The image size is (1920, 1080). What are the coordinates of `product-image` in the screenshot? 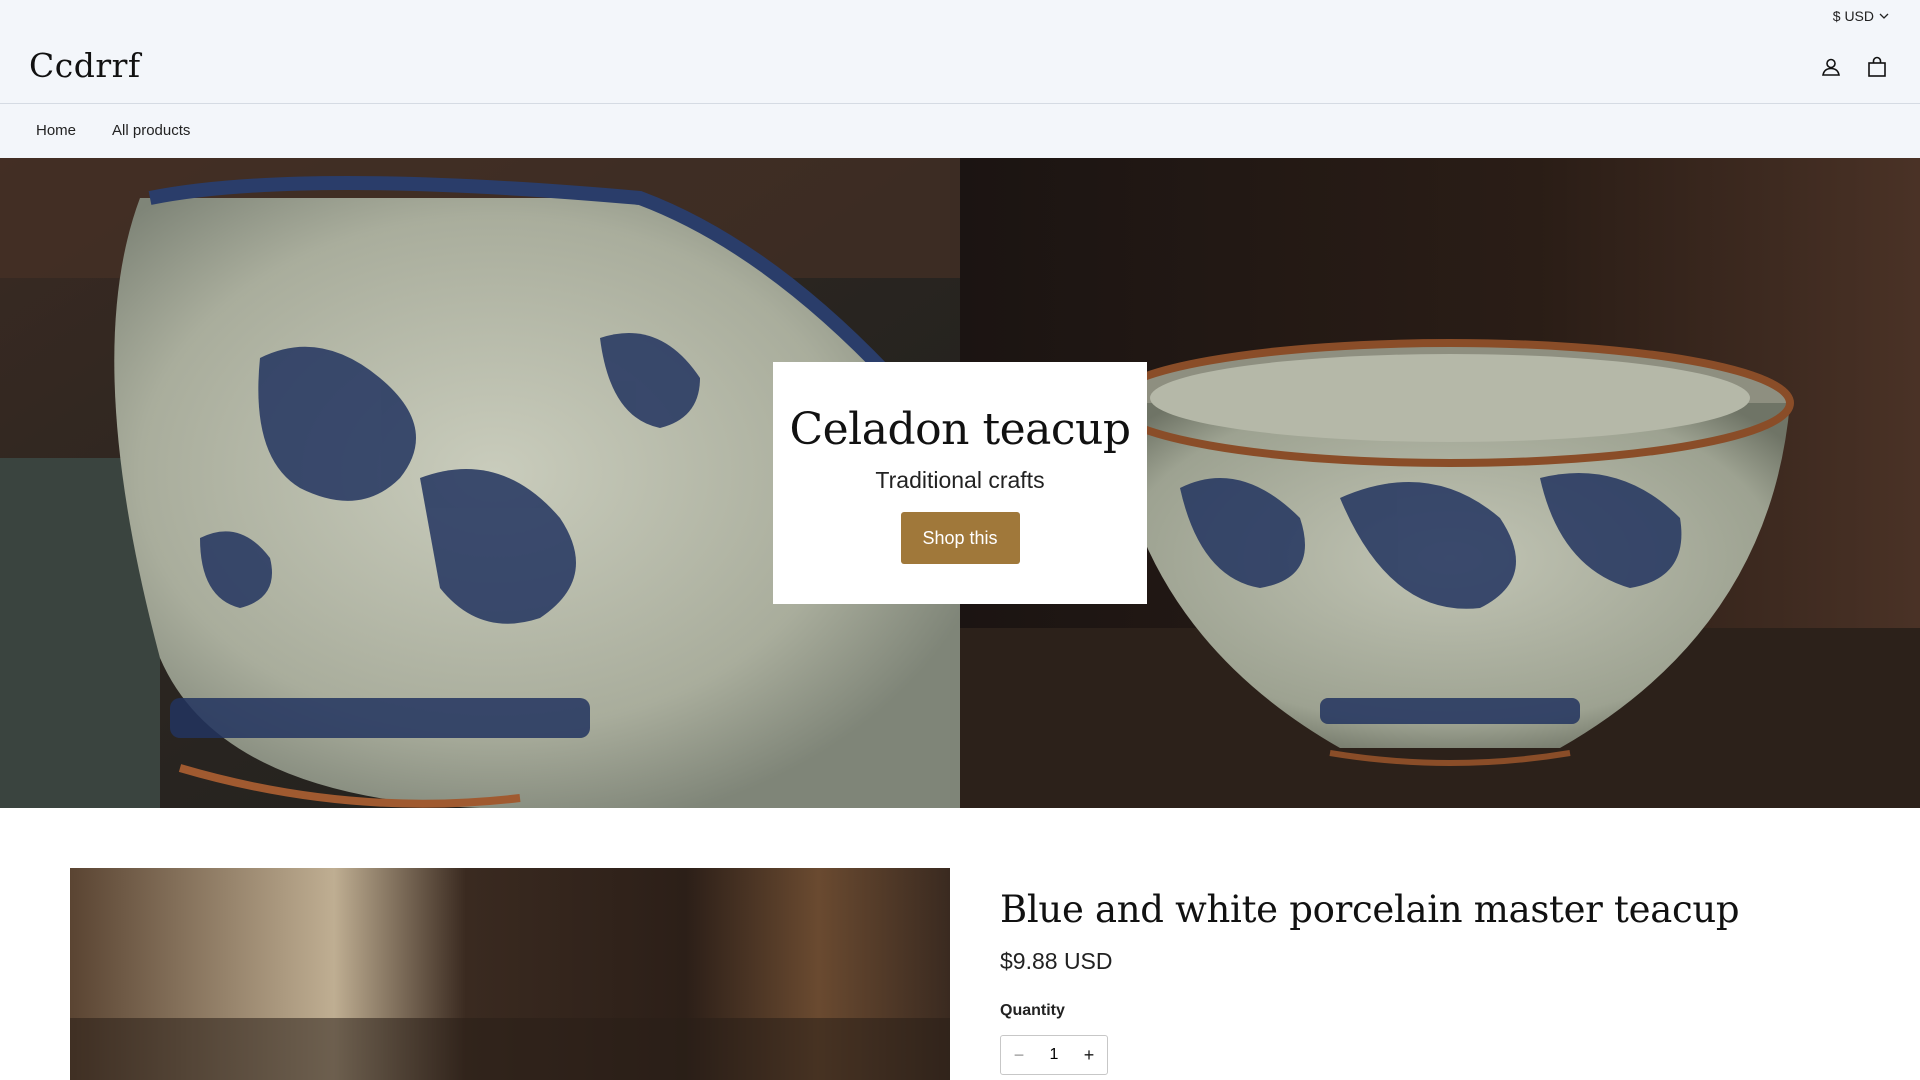 It's located at (510, 974).